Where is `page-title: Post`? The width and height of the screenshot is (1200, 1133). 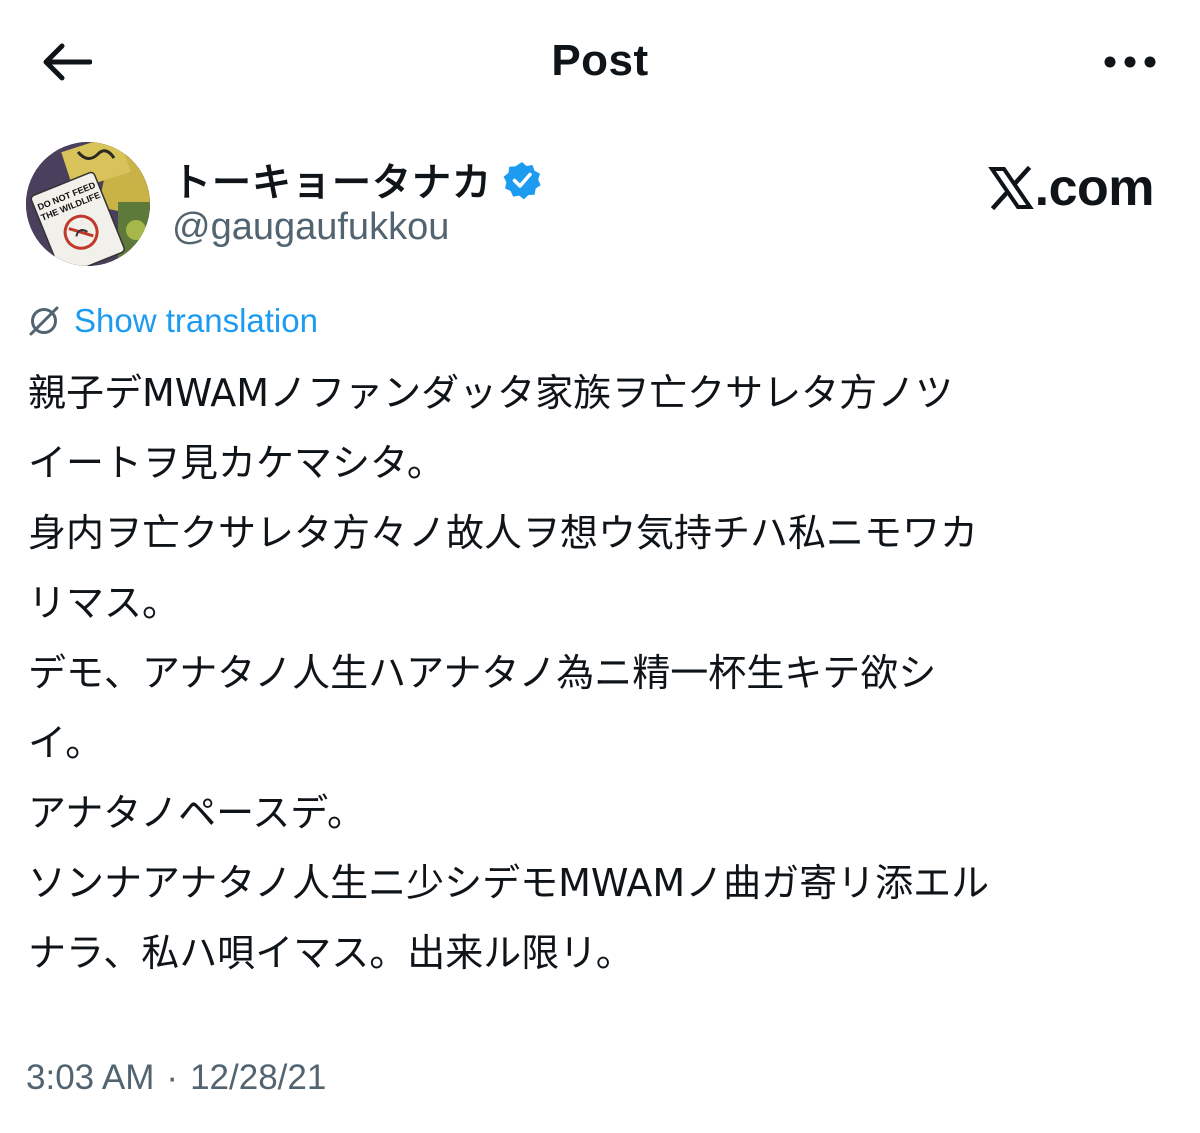 page-title: Post is located at coordinates (600, 60).